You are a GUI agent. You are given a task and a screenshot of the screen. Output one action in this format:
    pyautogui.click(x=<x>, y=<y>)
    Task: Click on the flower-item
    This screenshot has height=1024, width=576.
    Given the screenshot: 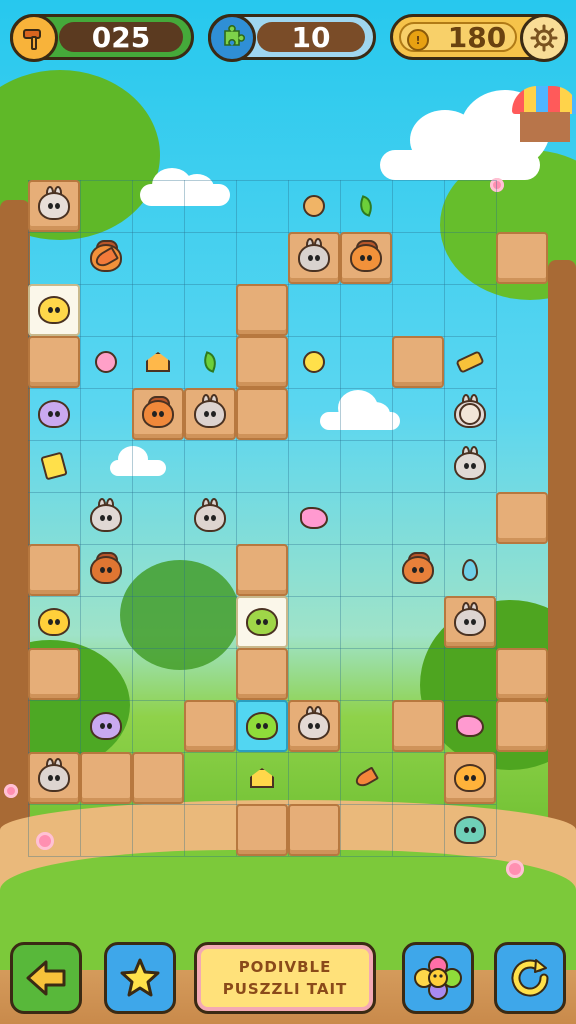 What is the action you would take?
    pyautogui.click(x=106, y=362)
    